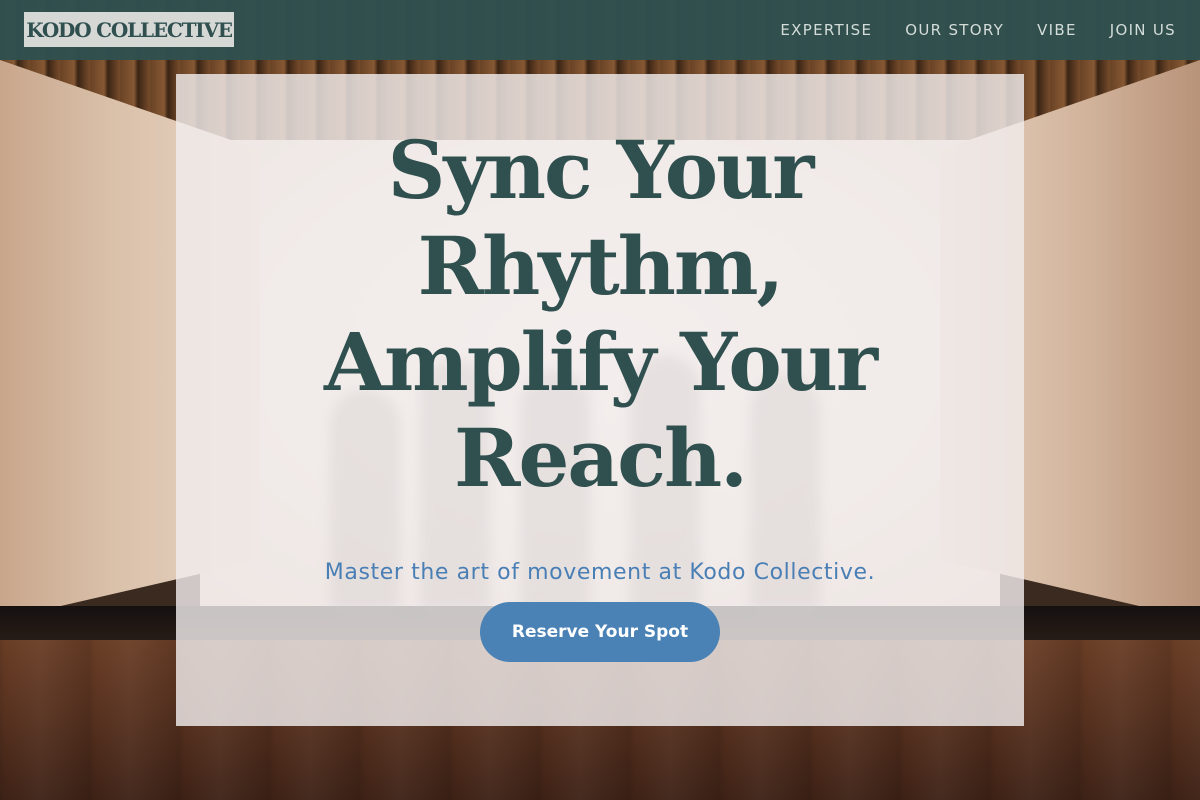  I want to click on hero-title-line: Rhythm,, so click(601, 266).